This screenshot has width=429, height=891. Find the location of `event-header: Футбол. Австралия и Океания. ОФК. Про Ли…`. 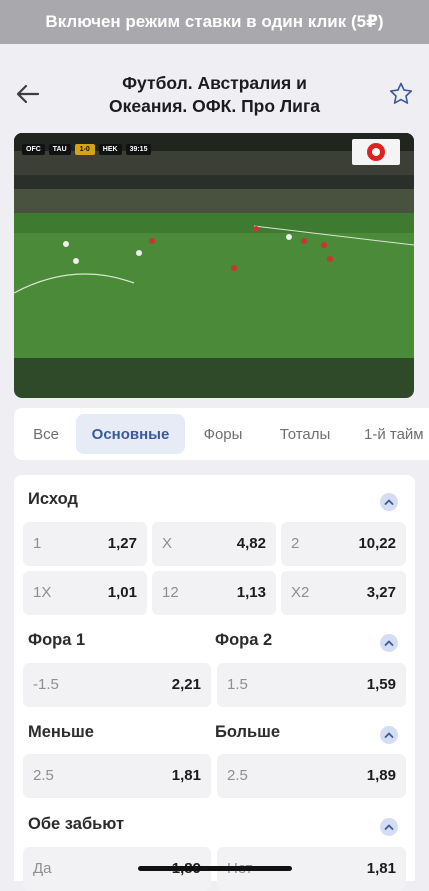

event-header: Футбол. Австралия и Океания. ОФК. Про Ли… is located at coordinates (214, 87).